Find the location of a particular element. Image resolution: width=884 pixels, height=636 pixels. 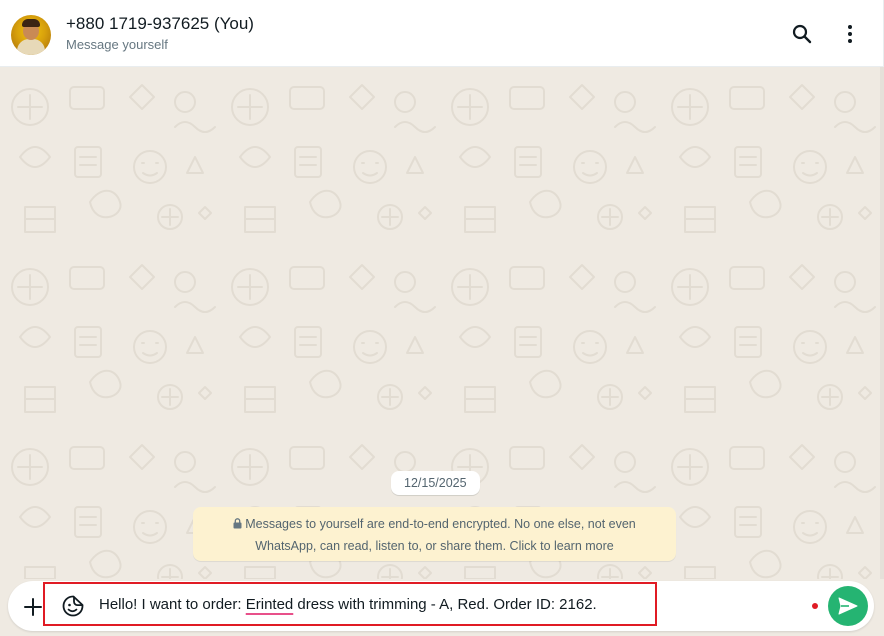

lock-icon is located at coordinates (237, 525).